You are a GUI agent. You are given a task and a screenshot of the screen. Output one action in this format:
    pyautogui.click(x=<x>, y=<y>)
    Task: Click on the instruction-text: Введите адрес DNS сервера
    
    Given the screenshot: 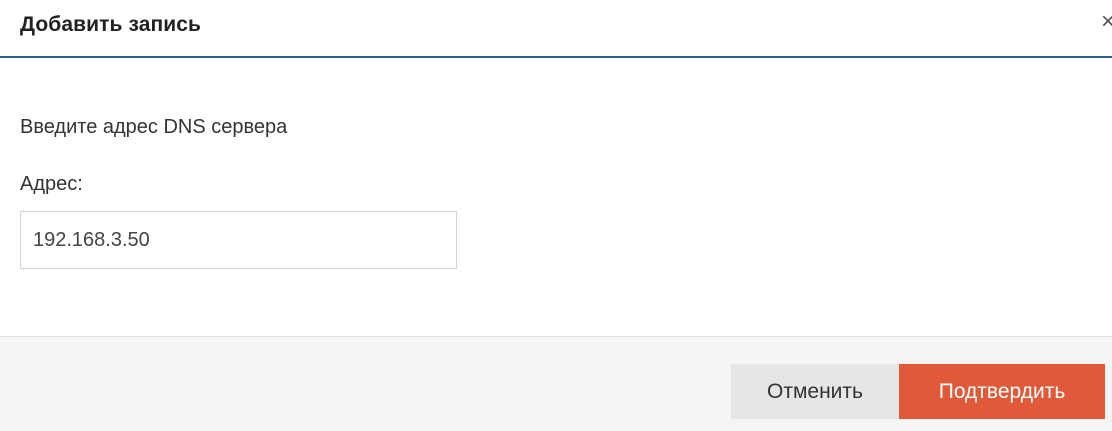 What is the action you would take?
    pyautogui.click(x=154, y=127)
    